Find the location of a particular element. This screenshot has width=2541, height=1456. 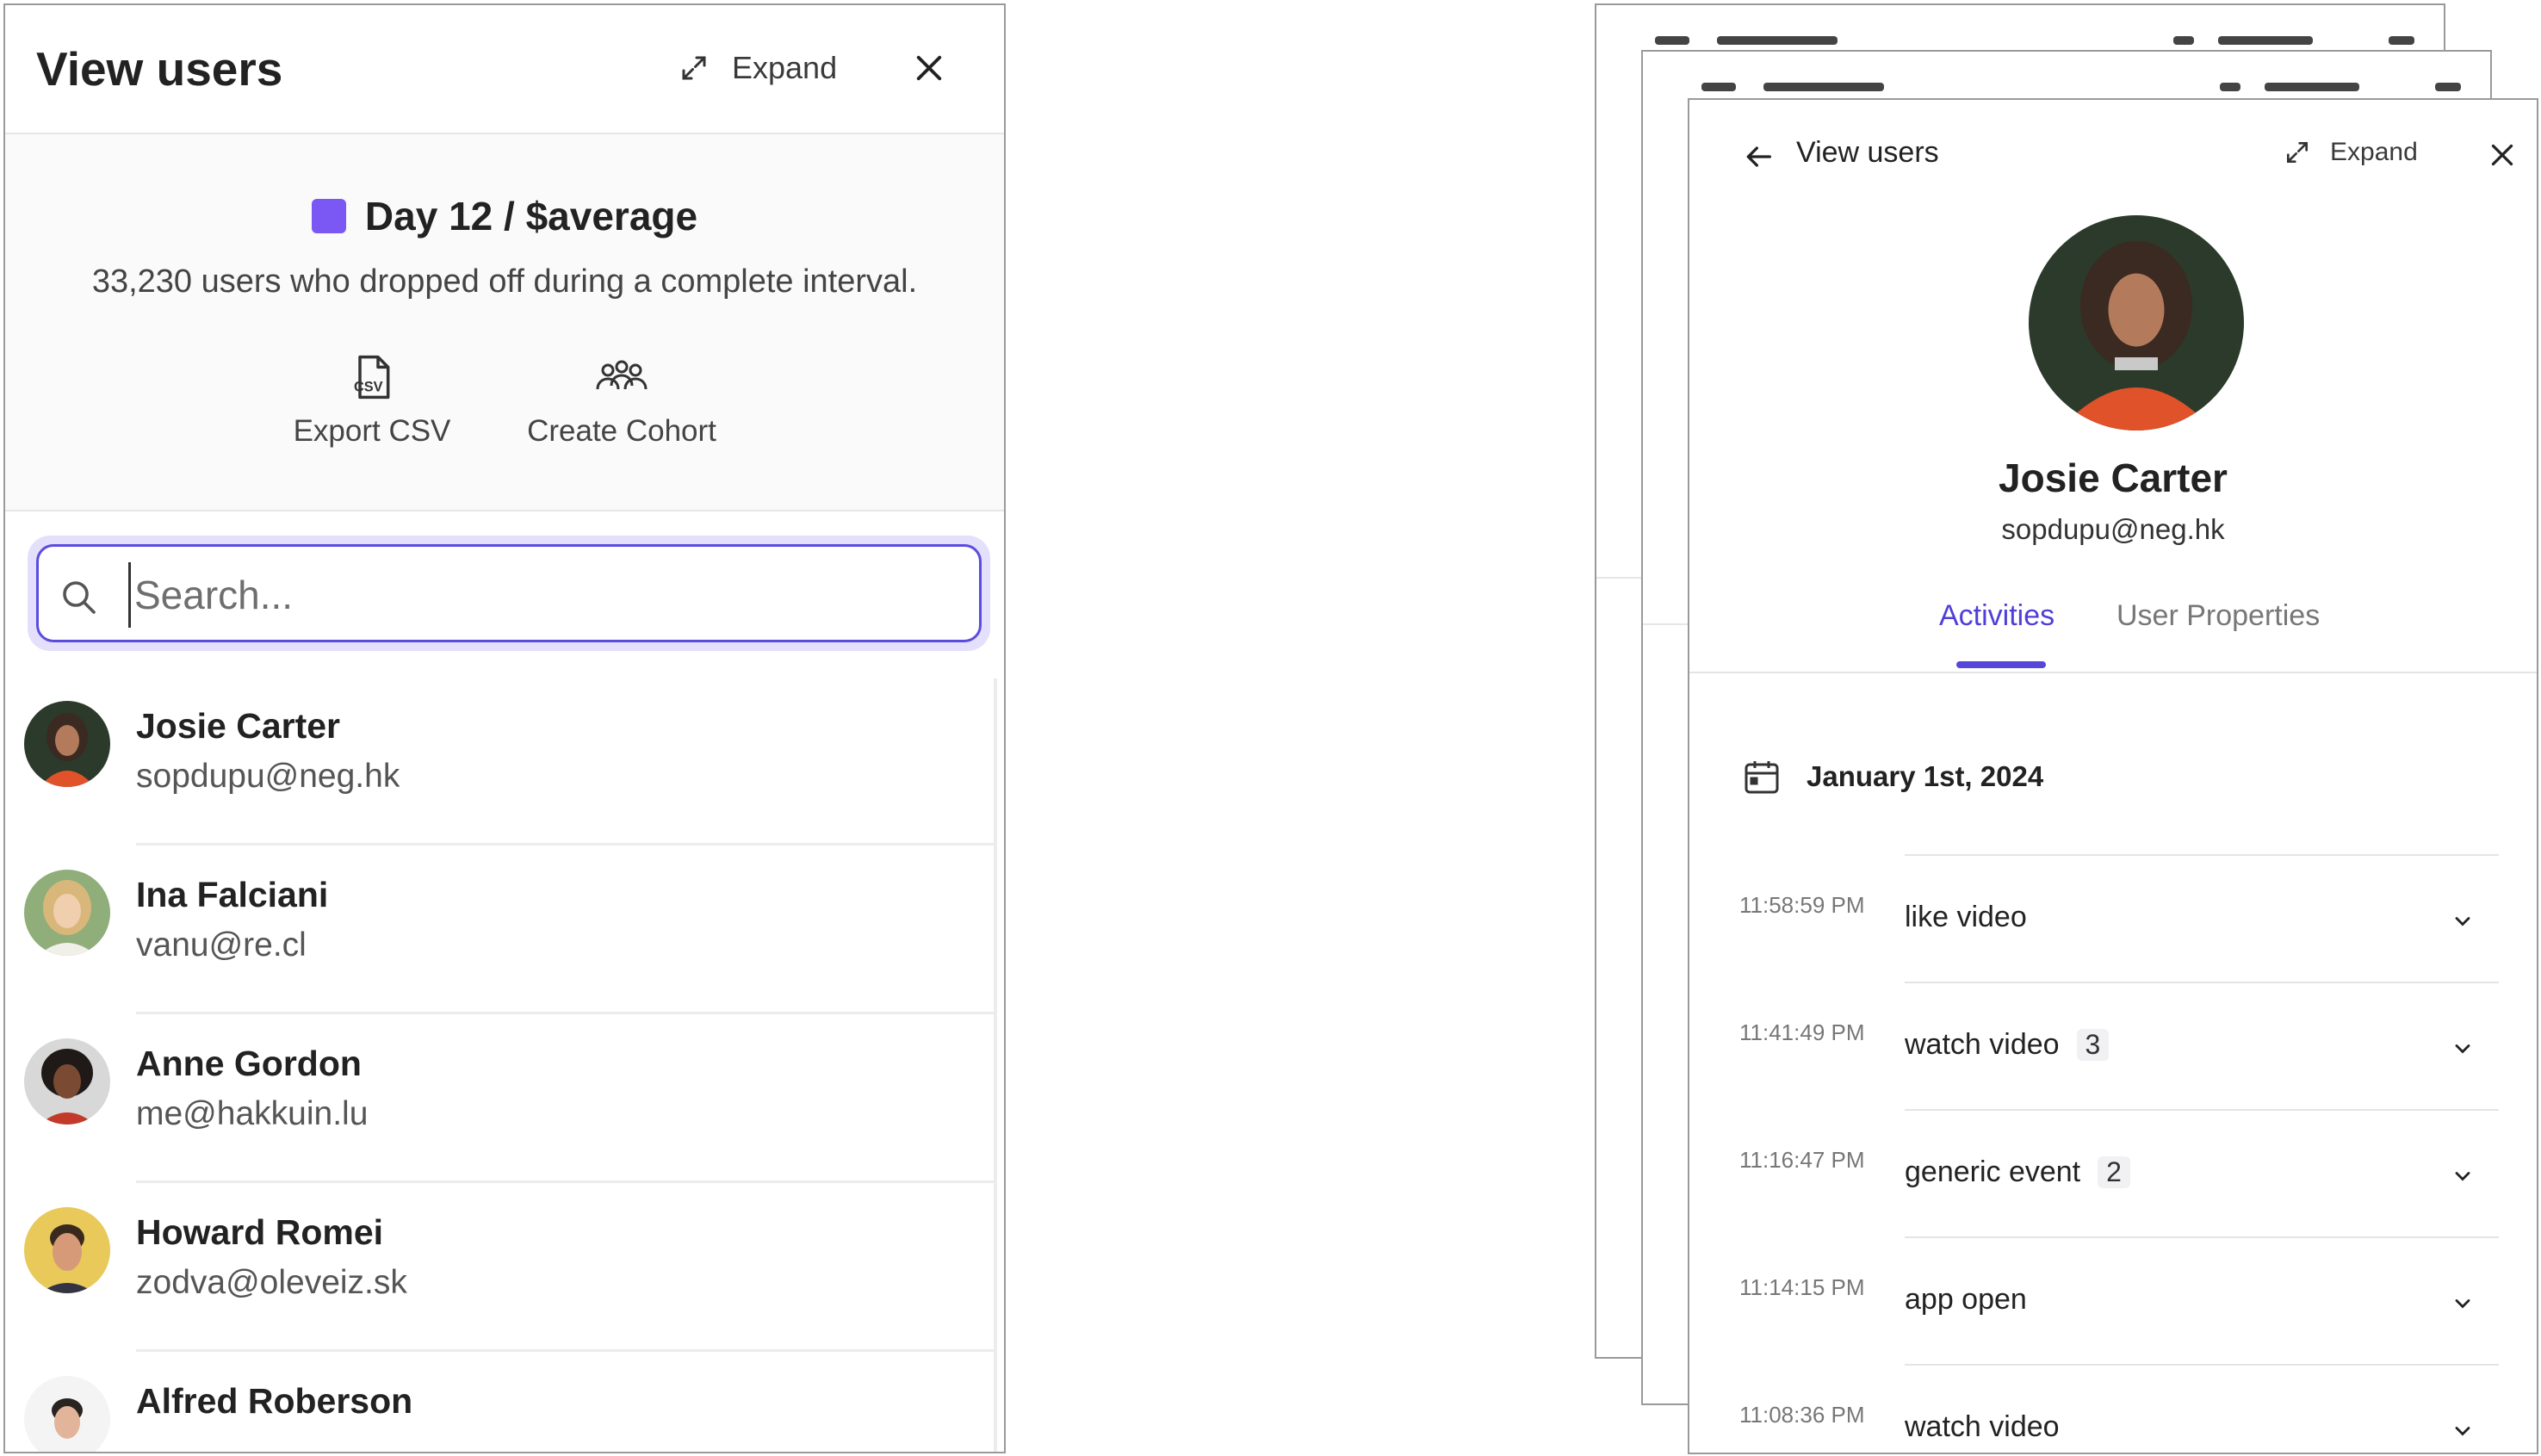

activity-toggle: generic event 2 is located at coordinates (2202, 1173).